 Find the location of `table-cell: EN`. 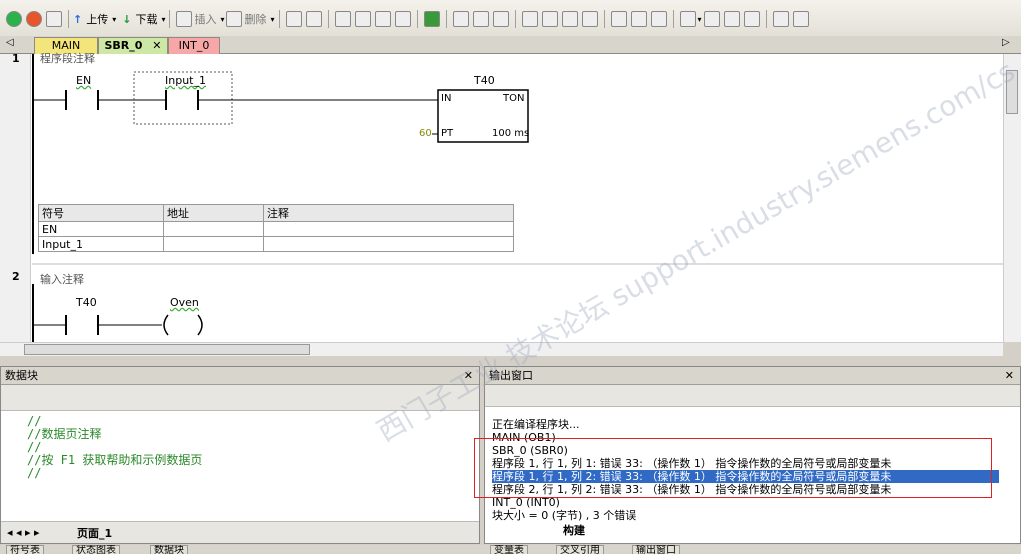

table-cell: EN is located at coordinates (101, 229).